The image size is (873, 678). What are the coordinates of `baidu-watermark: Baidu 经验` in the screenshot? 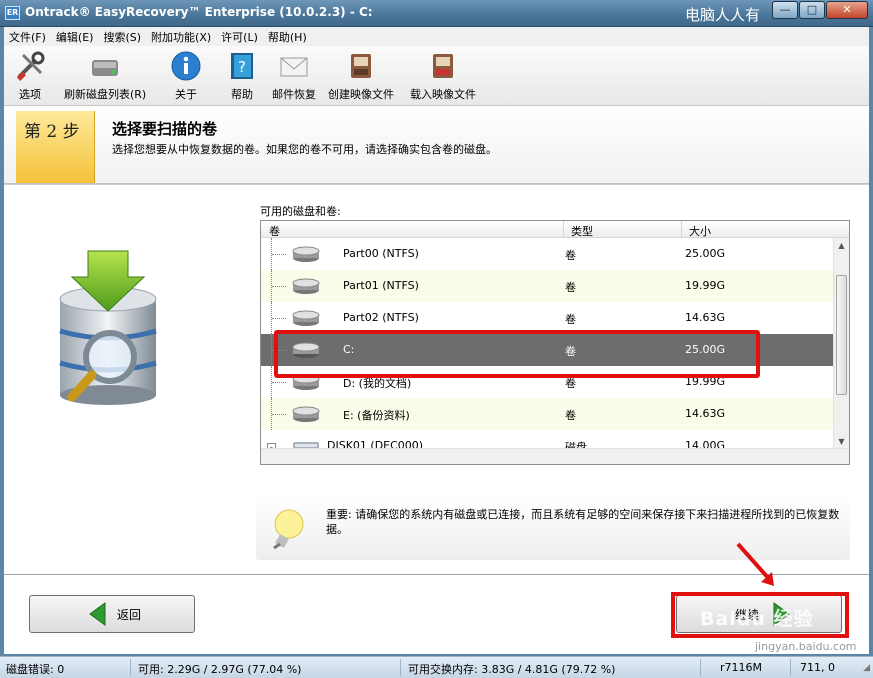 It's located at (757, 619).